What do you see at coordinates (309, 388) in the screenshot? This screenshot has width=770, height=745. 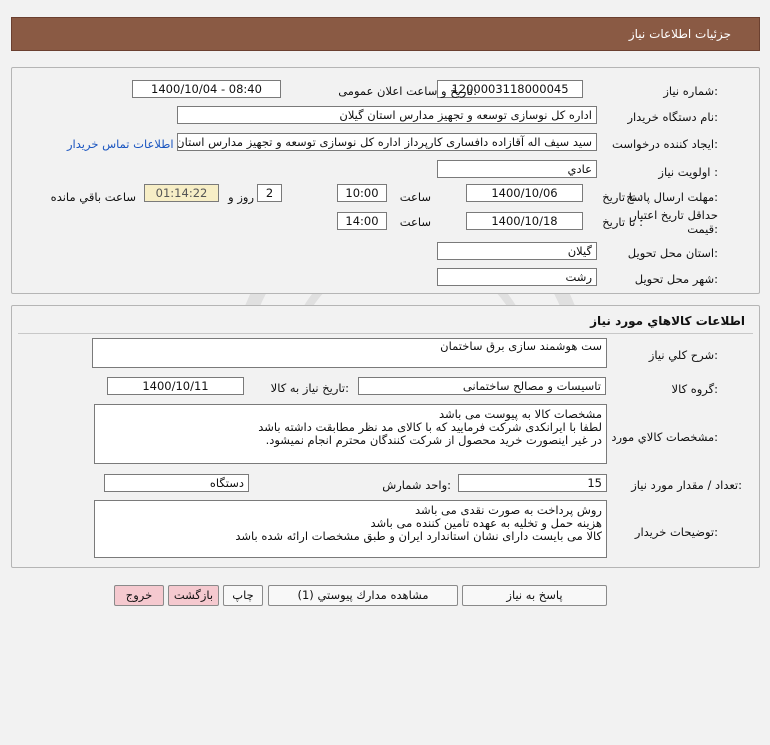 I see `need-date-label: تاریخ نیاز به کالا:` at bounding box center [309, 388].